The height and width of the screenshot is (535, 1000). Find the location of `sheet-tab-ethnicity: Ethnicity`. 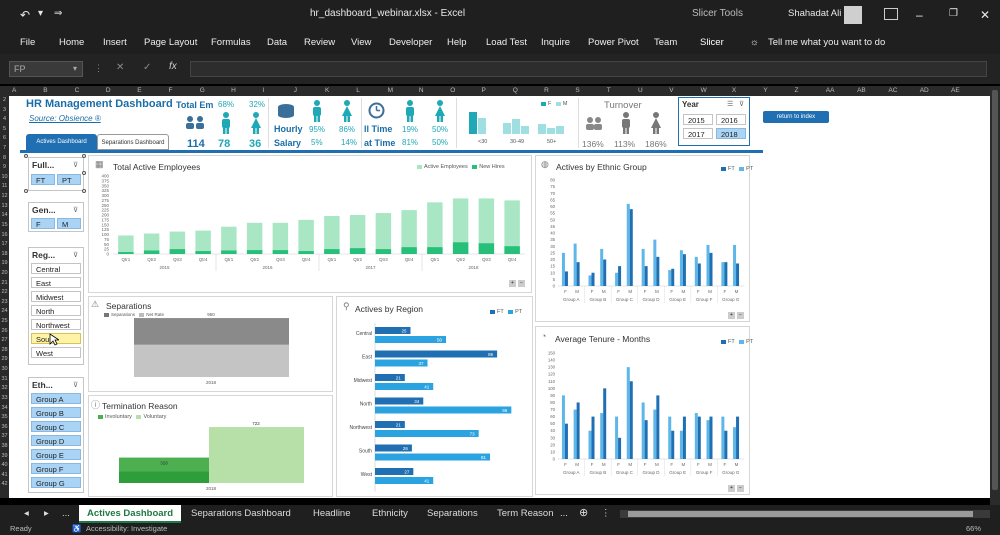

sheet-tab-ethnicity: Ethnicity is located at coordinates (390, 513).